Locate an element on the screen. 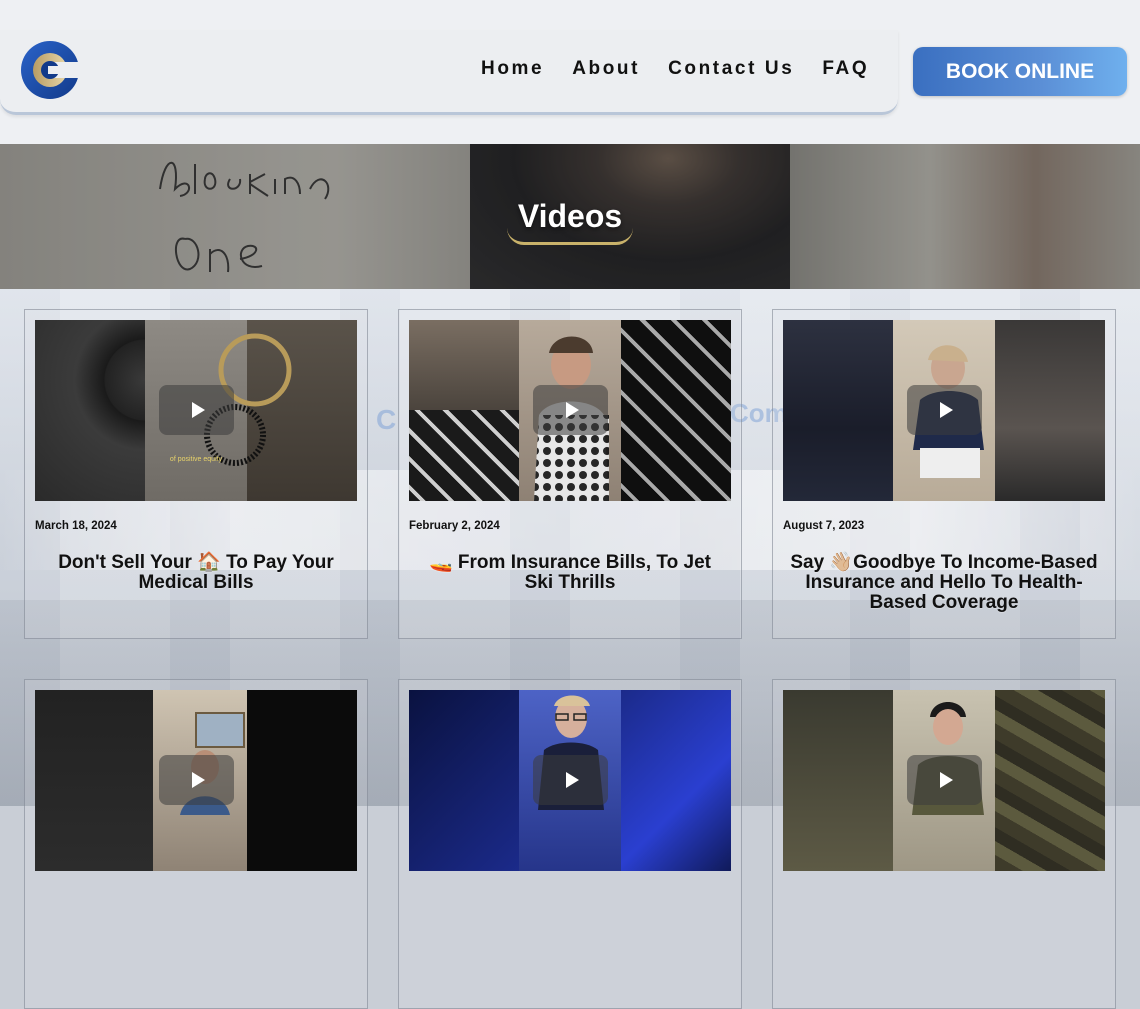 This screenshot has width=1140, height=1009. watermark-logo-icon: C is located at coordinates (386, 419).